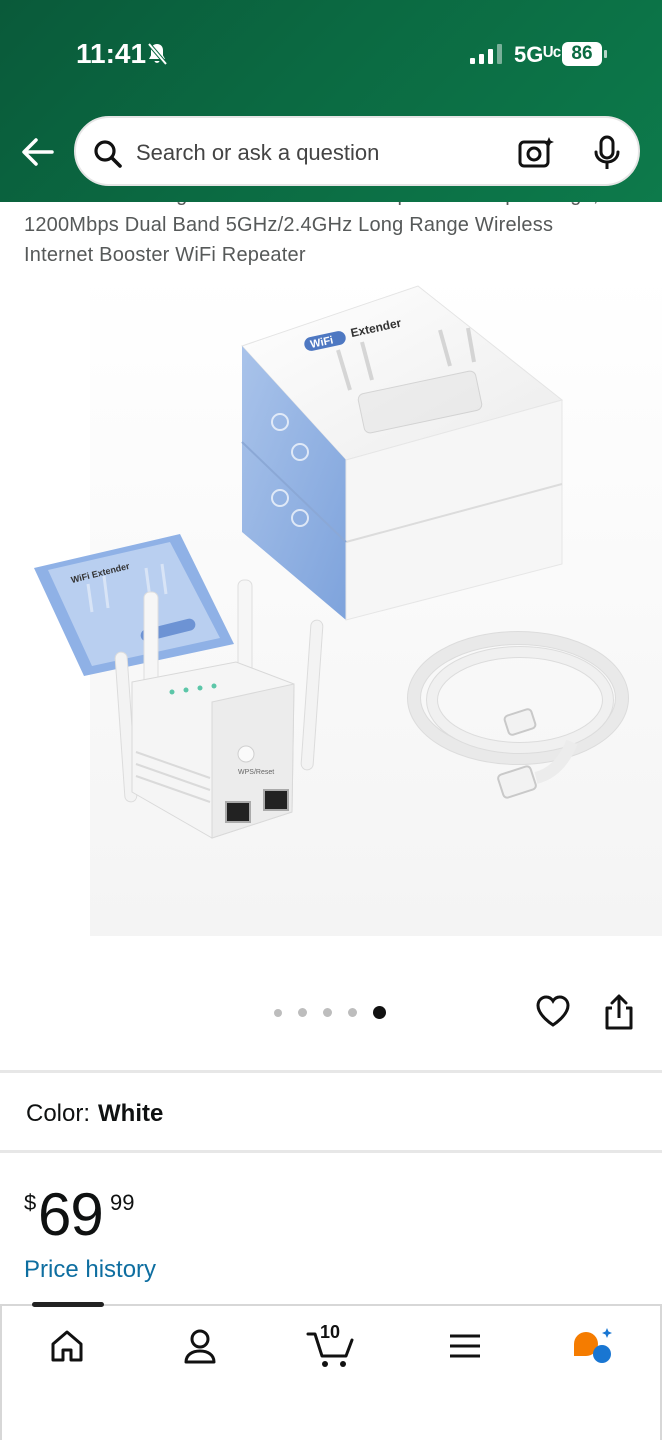 Image resolution: width=662 pixels, height=1440 pixels. I want to click on bottom-nav: 10, so click(331, 1371).